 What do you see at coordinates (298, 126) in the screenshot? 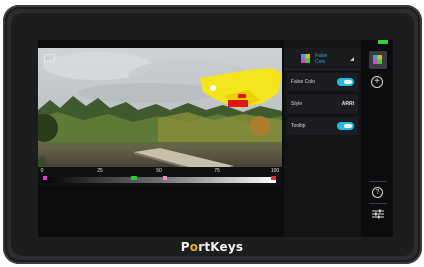
I see `tooltip-label: Tooltip` at bounding box center [298, 126].